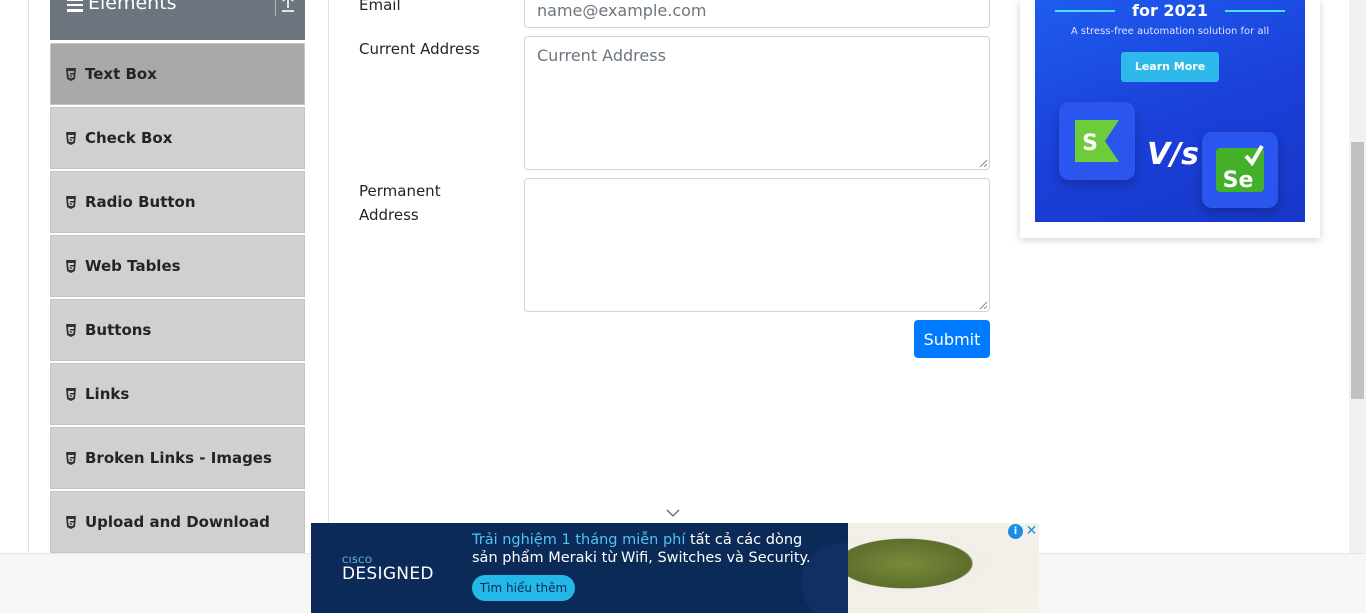 This screenshot has width=1366, height=613. What do you see at coordinates (107, 394) in the screenshot?
I see `sidebar-item-label: Links` at bounding box center [107, 394].